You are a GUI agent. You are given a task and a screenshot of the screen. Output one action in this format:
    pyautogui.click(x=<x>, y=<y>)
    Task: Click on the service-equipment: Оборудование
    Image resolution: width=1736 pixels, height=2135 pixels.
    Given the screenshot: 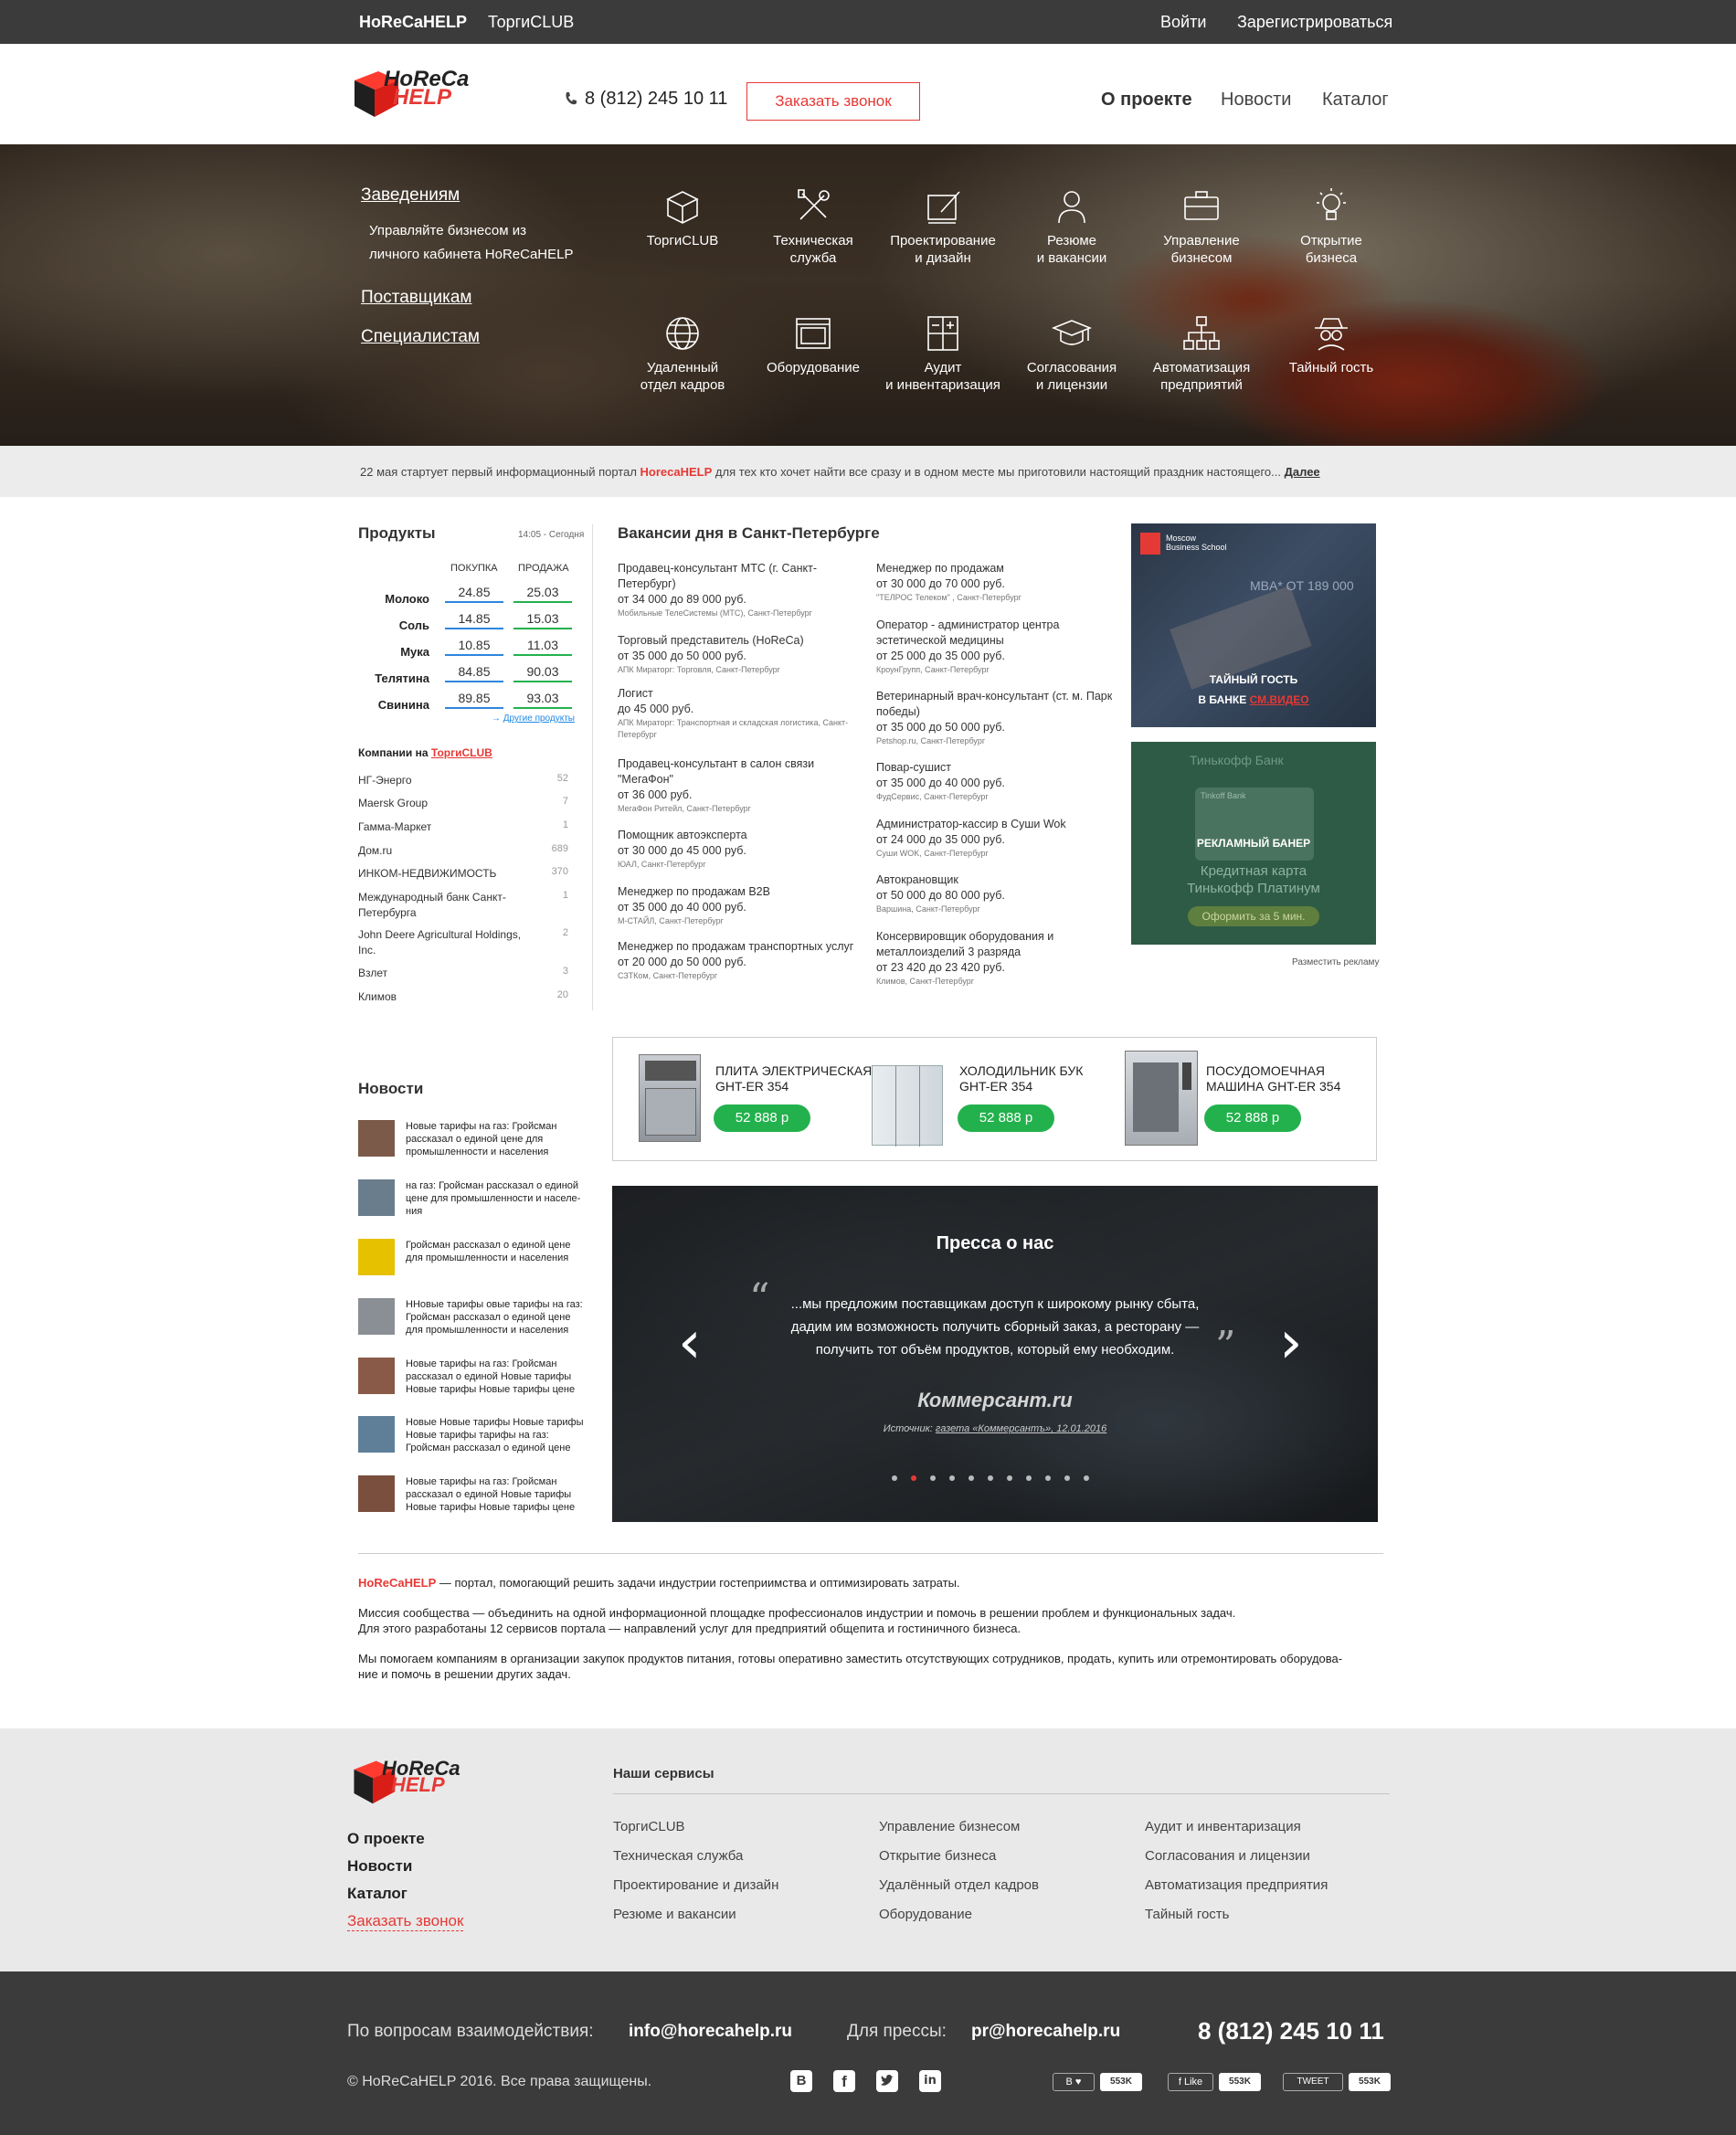 What is the action you would take?
    pyautogui.click(x=813, y=345)
    